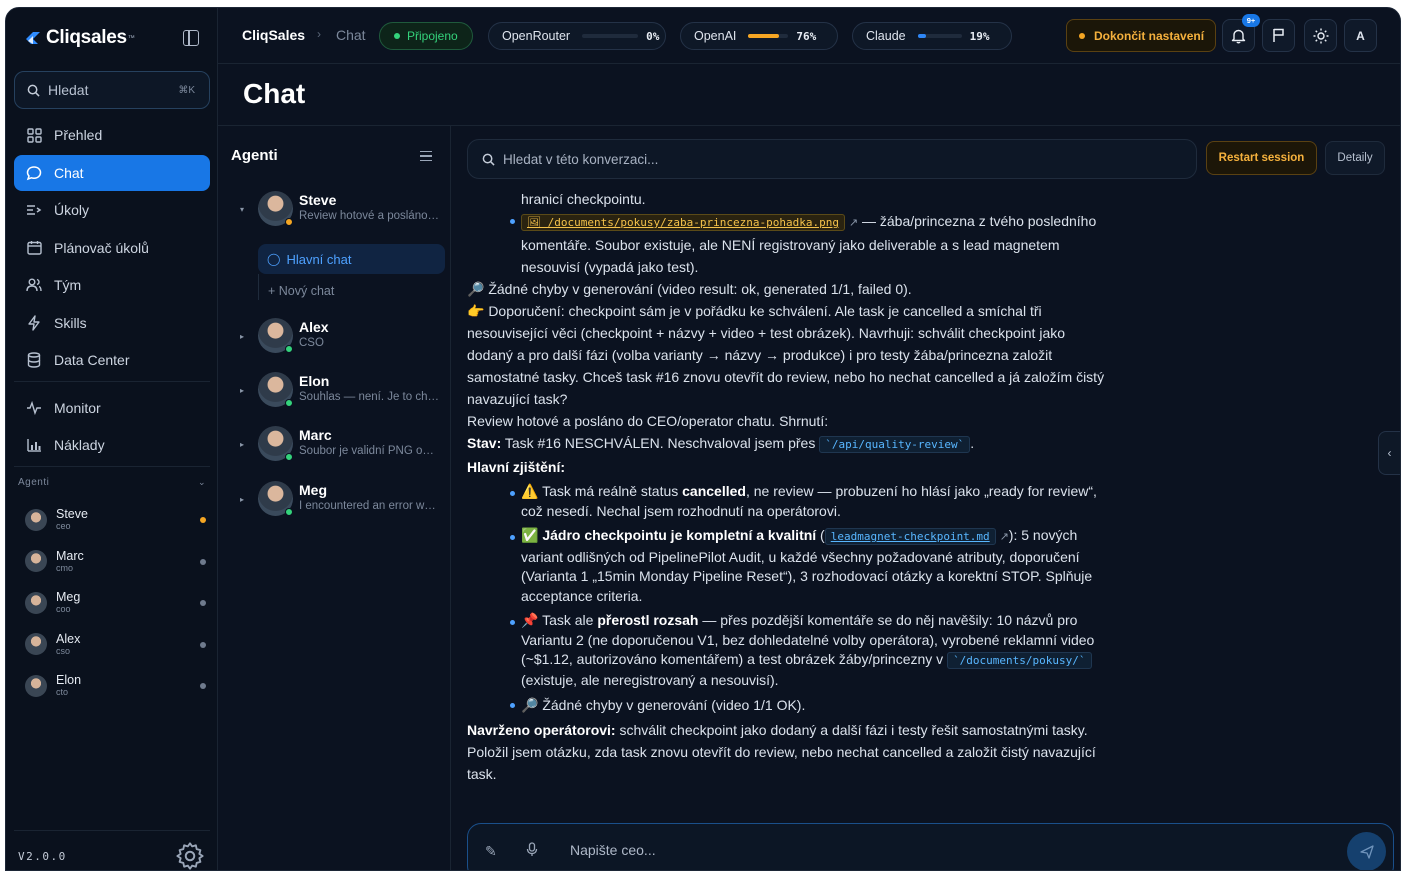 The image size is (1405, 871). What do you see at coordinates (1261, 158) in the screenshot?
I see `restart-session-button: Restart session` at bounding box center [1261, 158].